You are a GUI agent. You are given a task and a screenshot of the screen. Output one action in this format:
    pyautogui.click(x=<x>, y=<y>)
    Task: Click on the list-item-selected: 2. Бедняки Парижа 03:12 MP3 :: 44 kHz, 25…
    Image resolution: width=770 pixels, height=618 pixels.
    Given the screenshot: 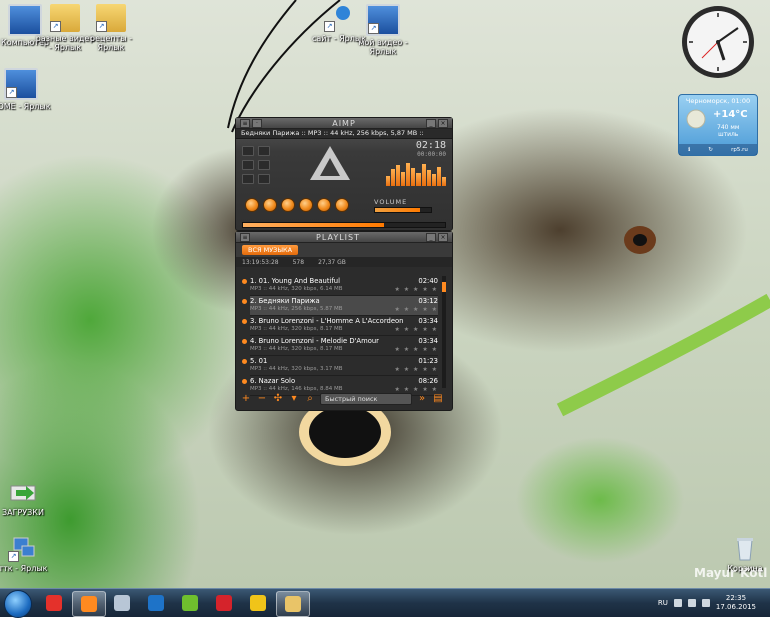 What is the action you would take?
    pyautogui.click(x=340, y=306)
    